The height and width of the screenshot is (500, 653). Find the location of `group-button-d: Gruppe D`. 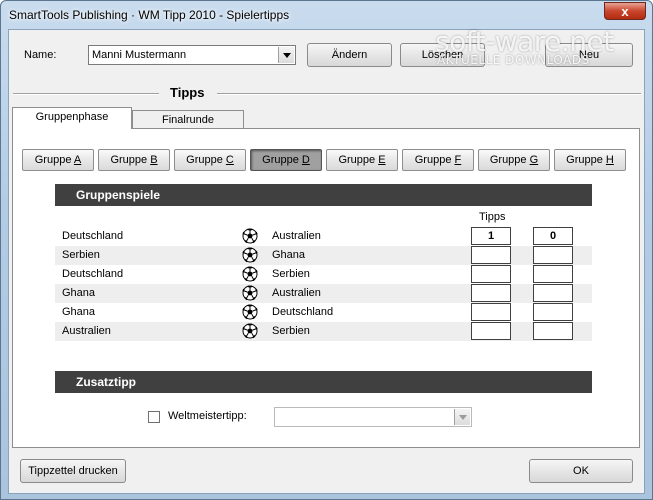

group-button-d: Gruppe D is located at coordinates (286, 160).